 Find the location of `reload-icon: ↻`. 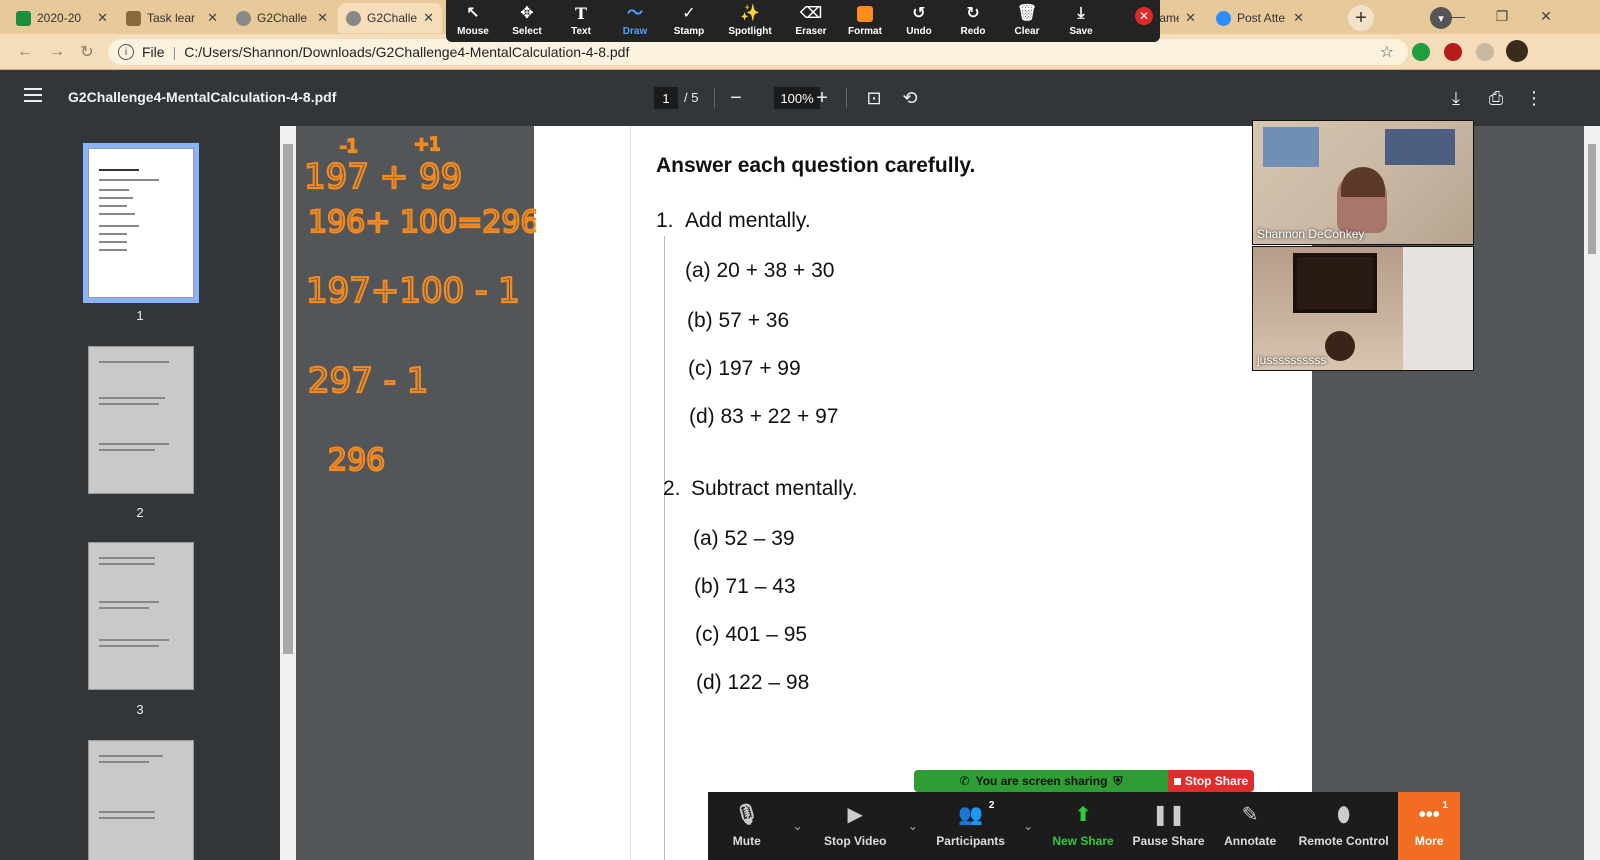

reload-icon: ↻ is located at coordinates (87, 52).